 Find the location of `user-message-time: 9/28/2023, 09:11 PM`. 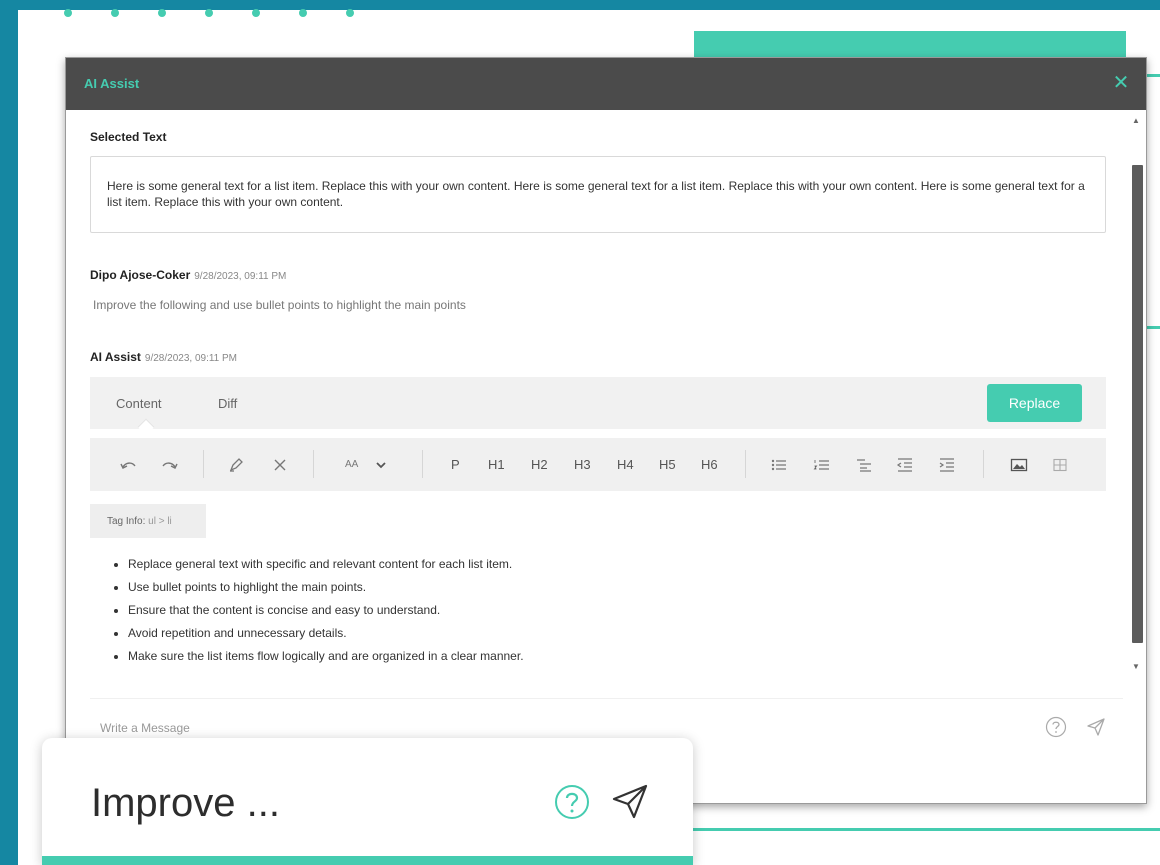

user-message-time: 9/28/2023, 09:11 PM is located at coordinates (240, 276).